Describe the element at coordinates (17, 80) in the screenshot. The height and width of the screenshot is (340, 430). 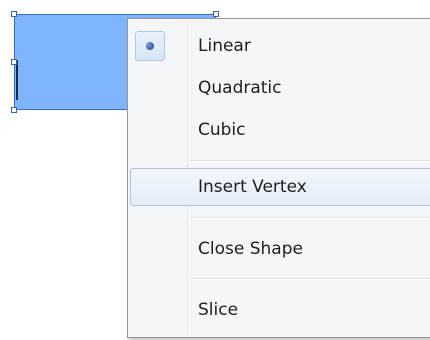
I see `shape-edge-marker` at that location.